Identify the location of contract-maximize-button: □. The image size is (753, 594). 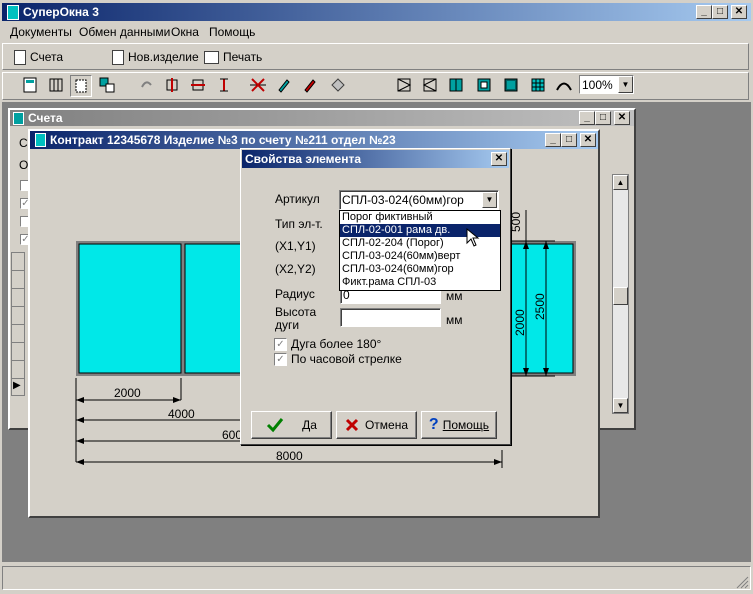
(569, 140).